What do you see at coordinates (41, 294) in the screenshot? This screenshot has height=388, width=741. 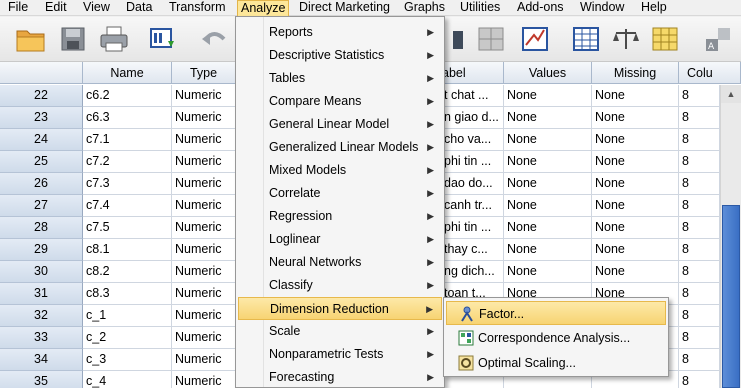 I see `row-number: 31` at bounding box center [41, 294].